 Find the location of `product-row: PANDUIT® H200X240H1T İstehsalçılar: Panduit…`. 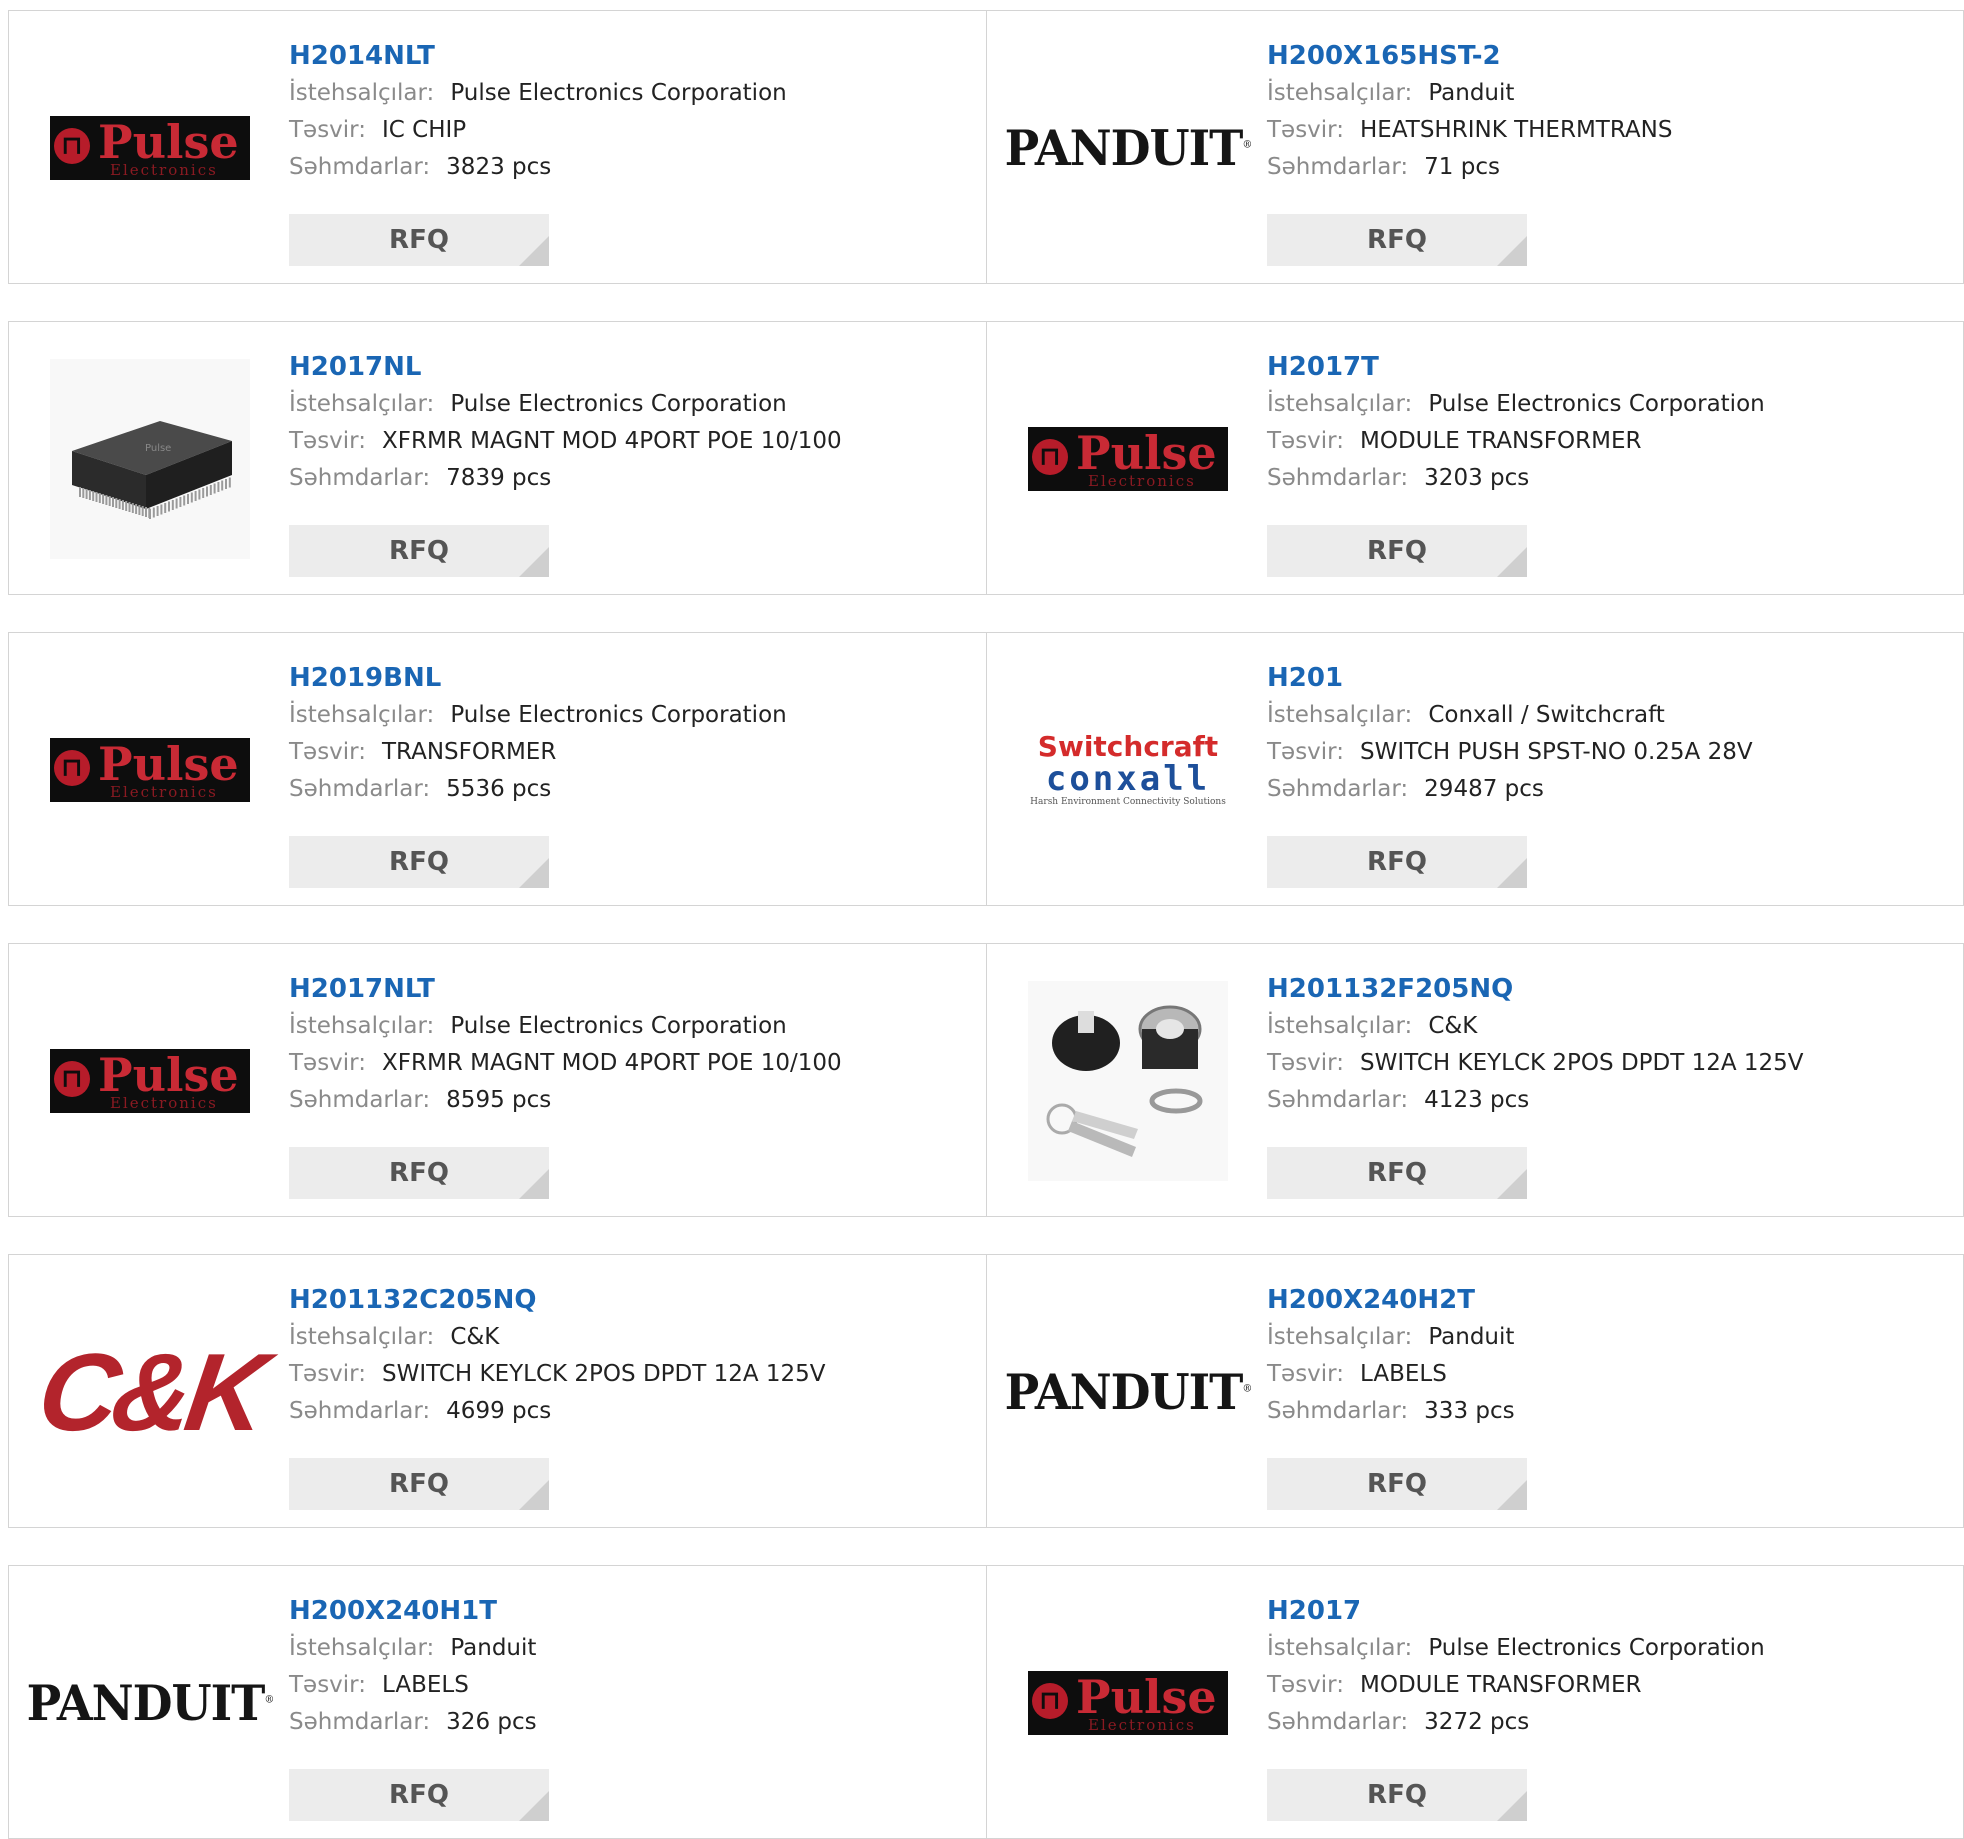

product-row: PANDUIT® H200X240H1T İstehsalçılar: Panduit… is located at coordinates (986, 1702).